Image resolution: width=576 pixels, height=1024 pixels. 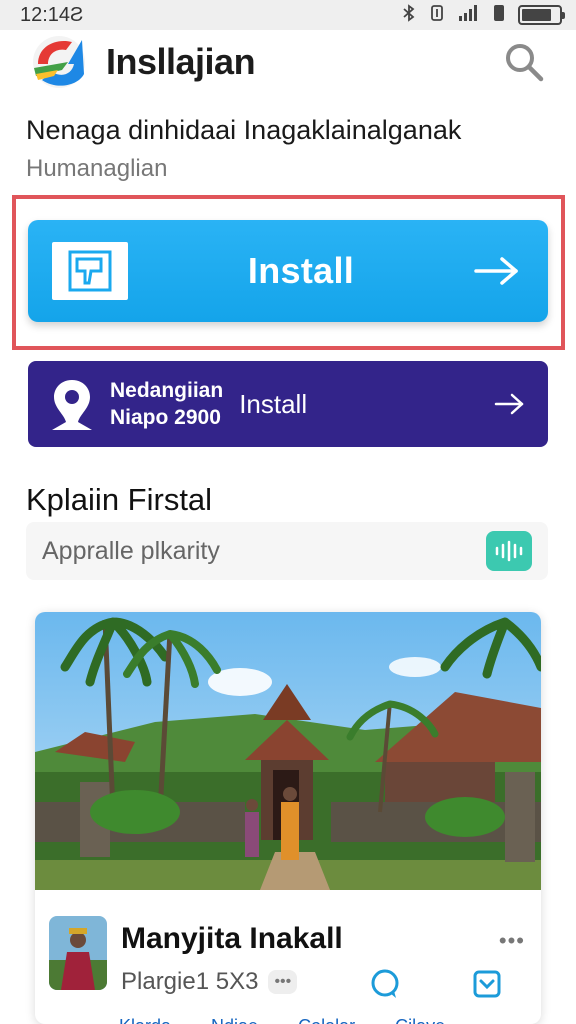 What do you see at coordinates (234, 1020) in the screenshot?
I see `card-tab: Ndiae` at bounding box center [234, 1020].